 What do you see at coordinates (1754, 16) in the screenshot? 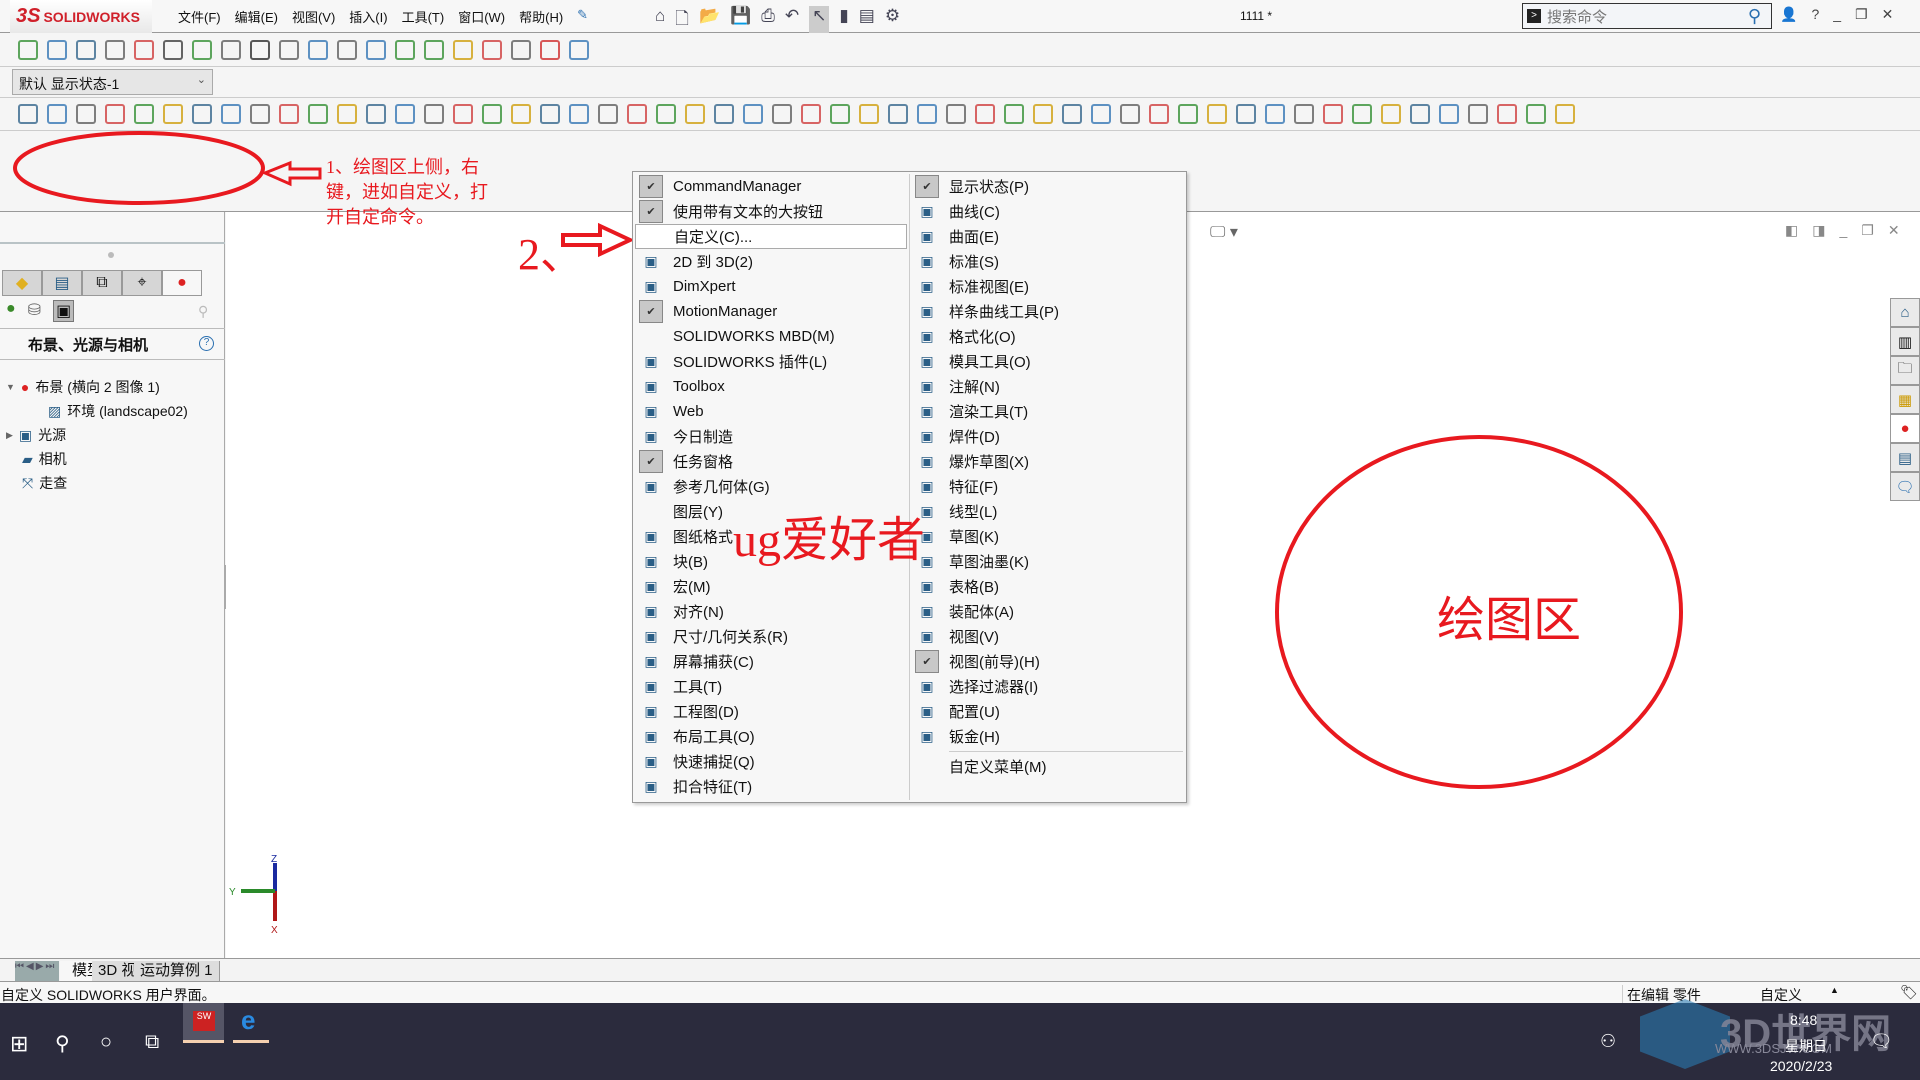
I see `search-icon: ⚲` at bounding box center [1754, 16].